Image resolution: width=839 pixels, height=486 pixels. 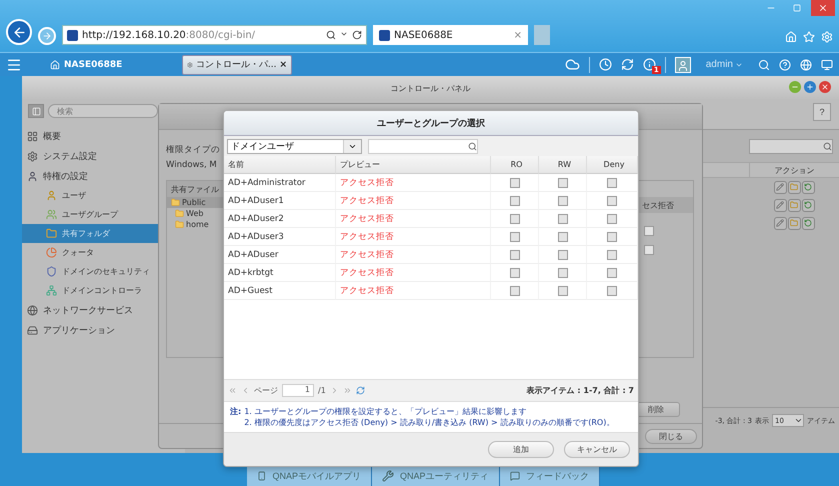 What do you see at coordinates (280, 237) in the screenshot?
I see `table-cell: AD+ADuser3` at bounding box center [280, 237].